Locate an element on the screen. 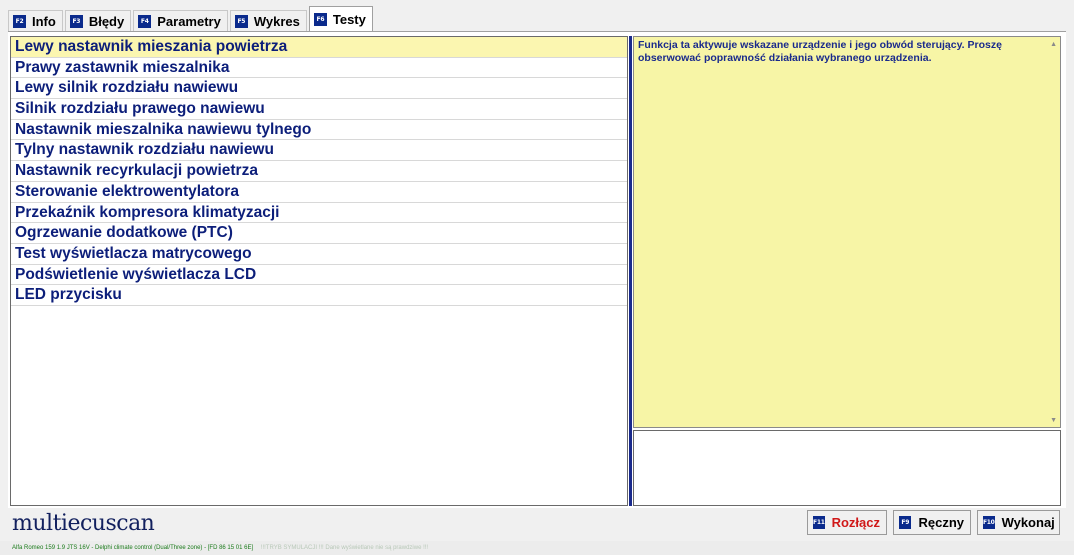  f10-key-icon: F10 is located at coordinates (989, 522).